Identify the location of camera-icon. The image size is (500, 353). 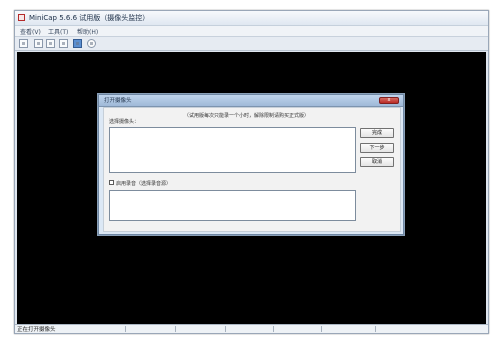
(38, 43).